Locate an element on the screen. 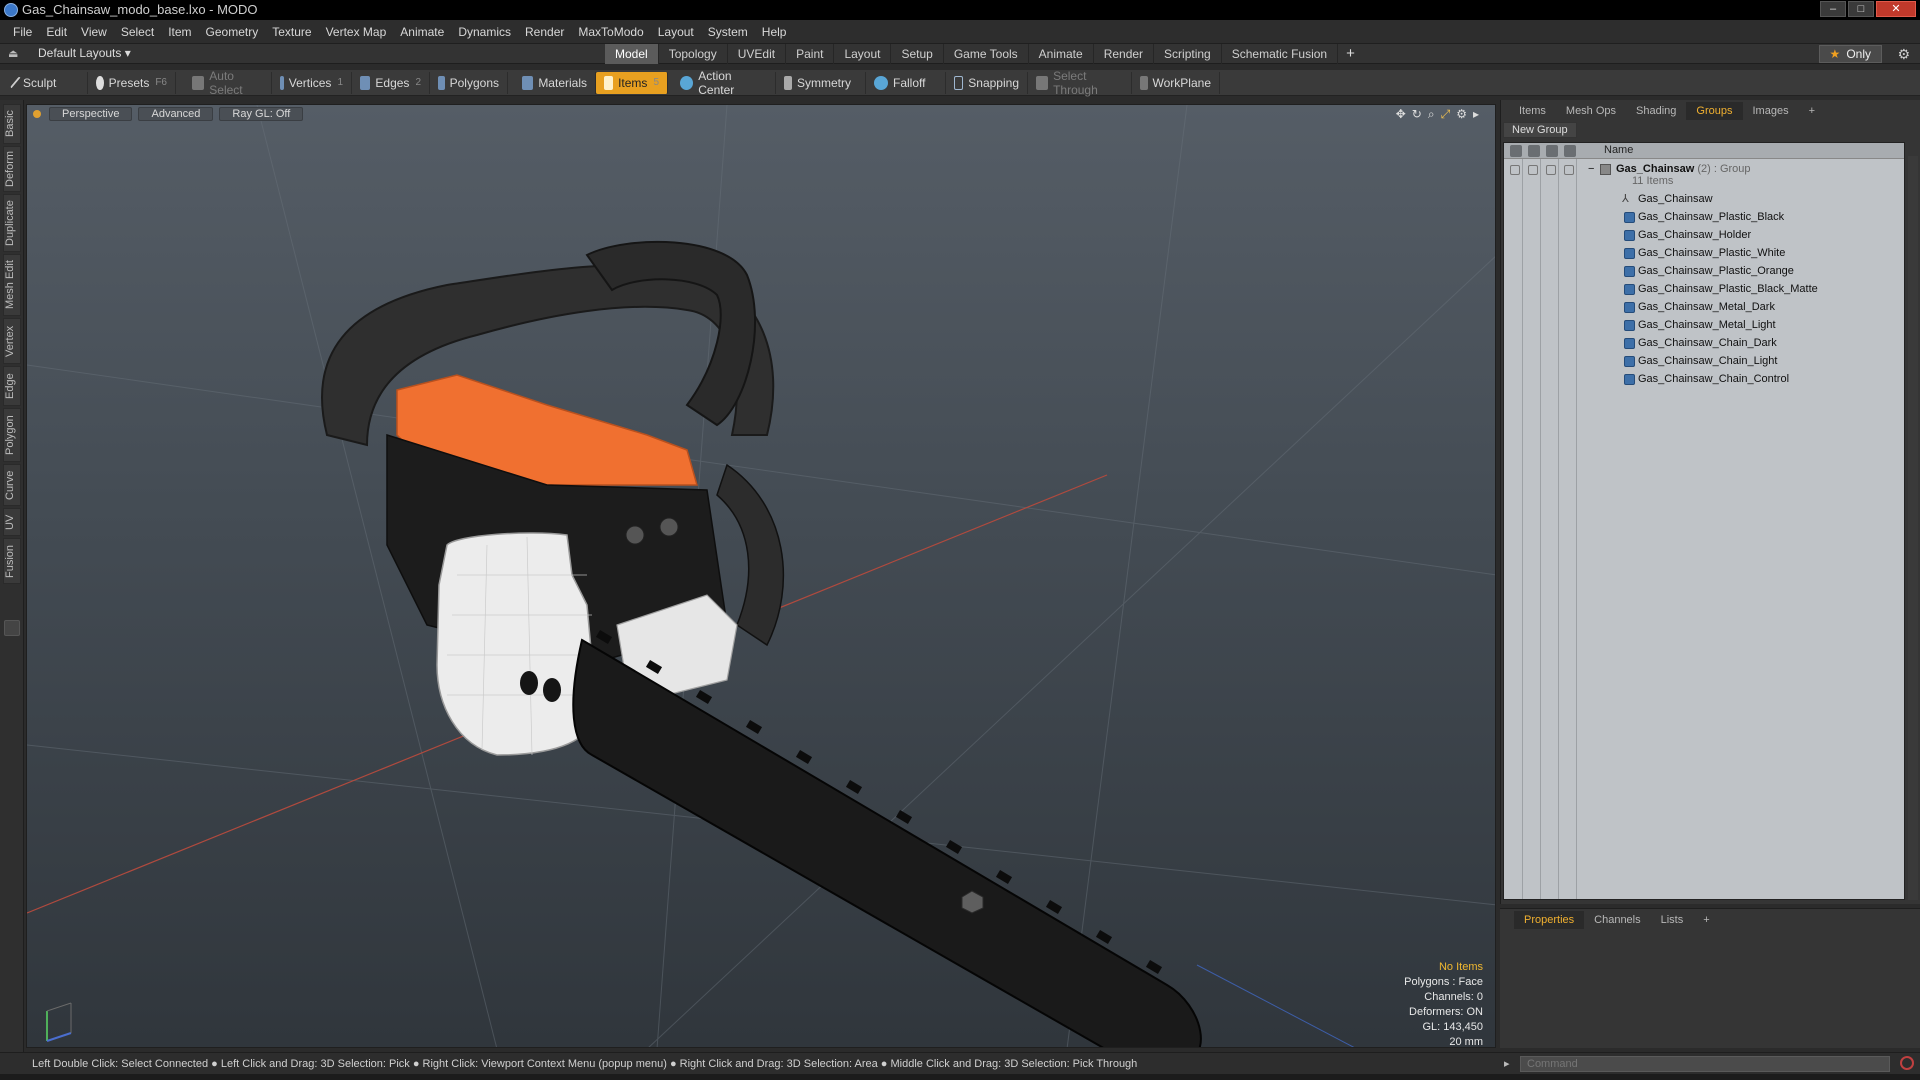  tree-item: Gas_Chainsaw_Metal_Dark is located at coordinates (1704, 308).